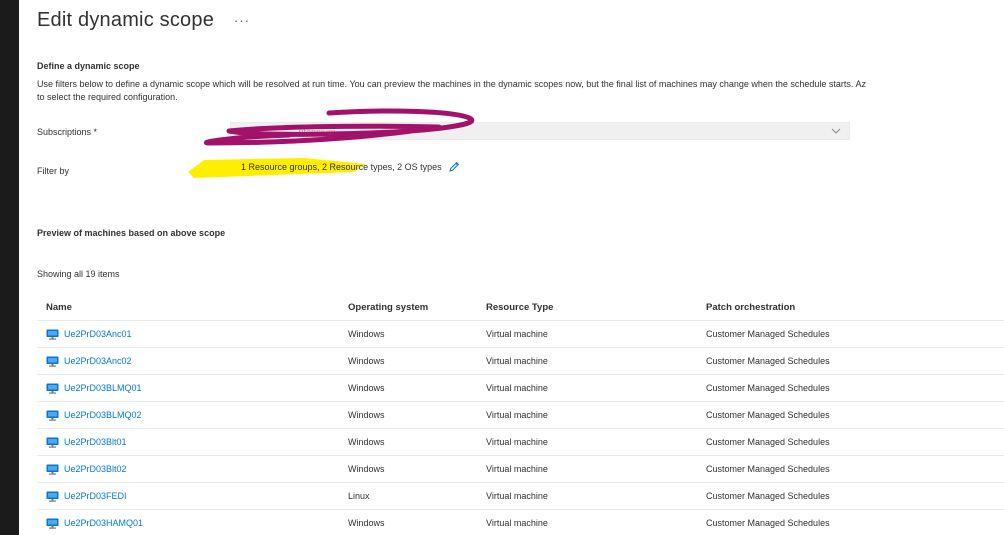 This screenshot has height=535, width=1004. What do you see at coordinates (131, 233) in the screenshot?
I see `preview-section-title: Preview of machines based on above scope` at bounding box center [131, 233].